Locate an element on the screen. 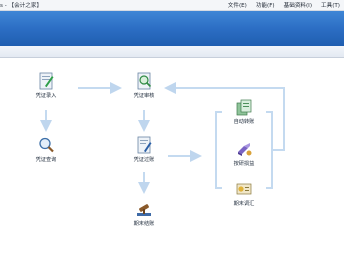 Image resolution: width=344 pixels, height=258 pixels. period-close-label: 期末结账 is located at coordinates (144, 224).